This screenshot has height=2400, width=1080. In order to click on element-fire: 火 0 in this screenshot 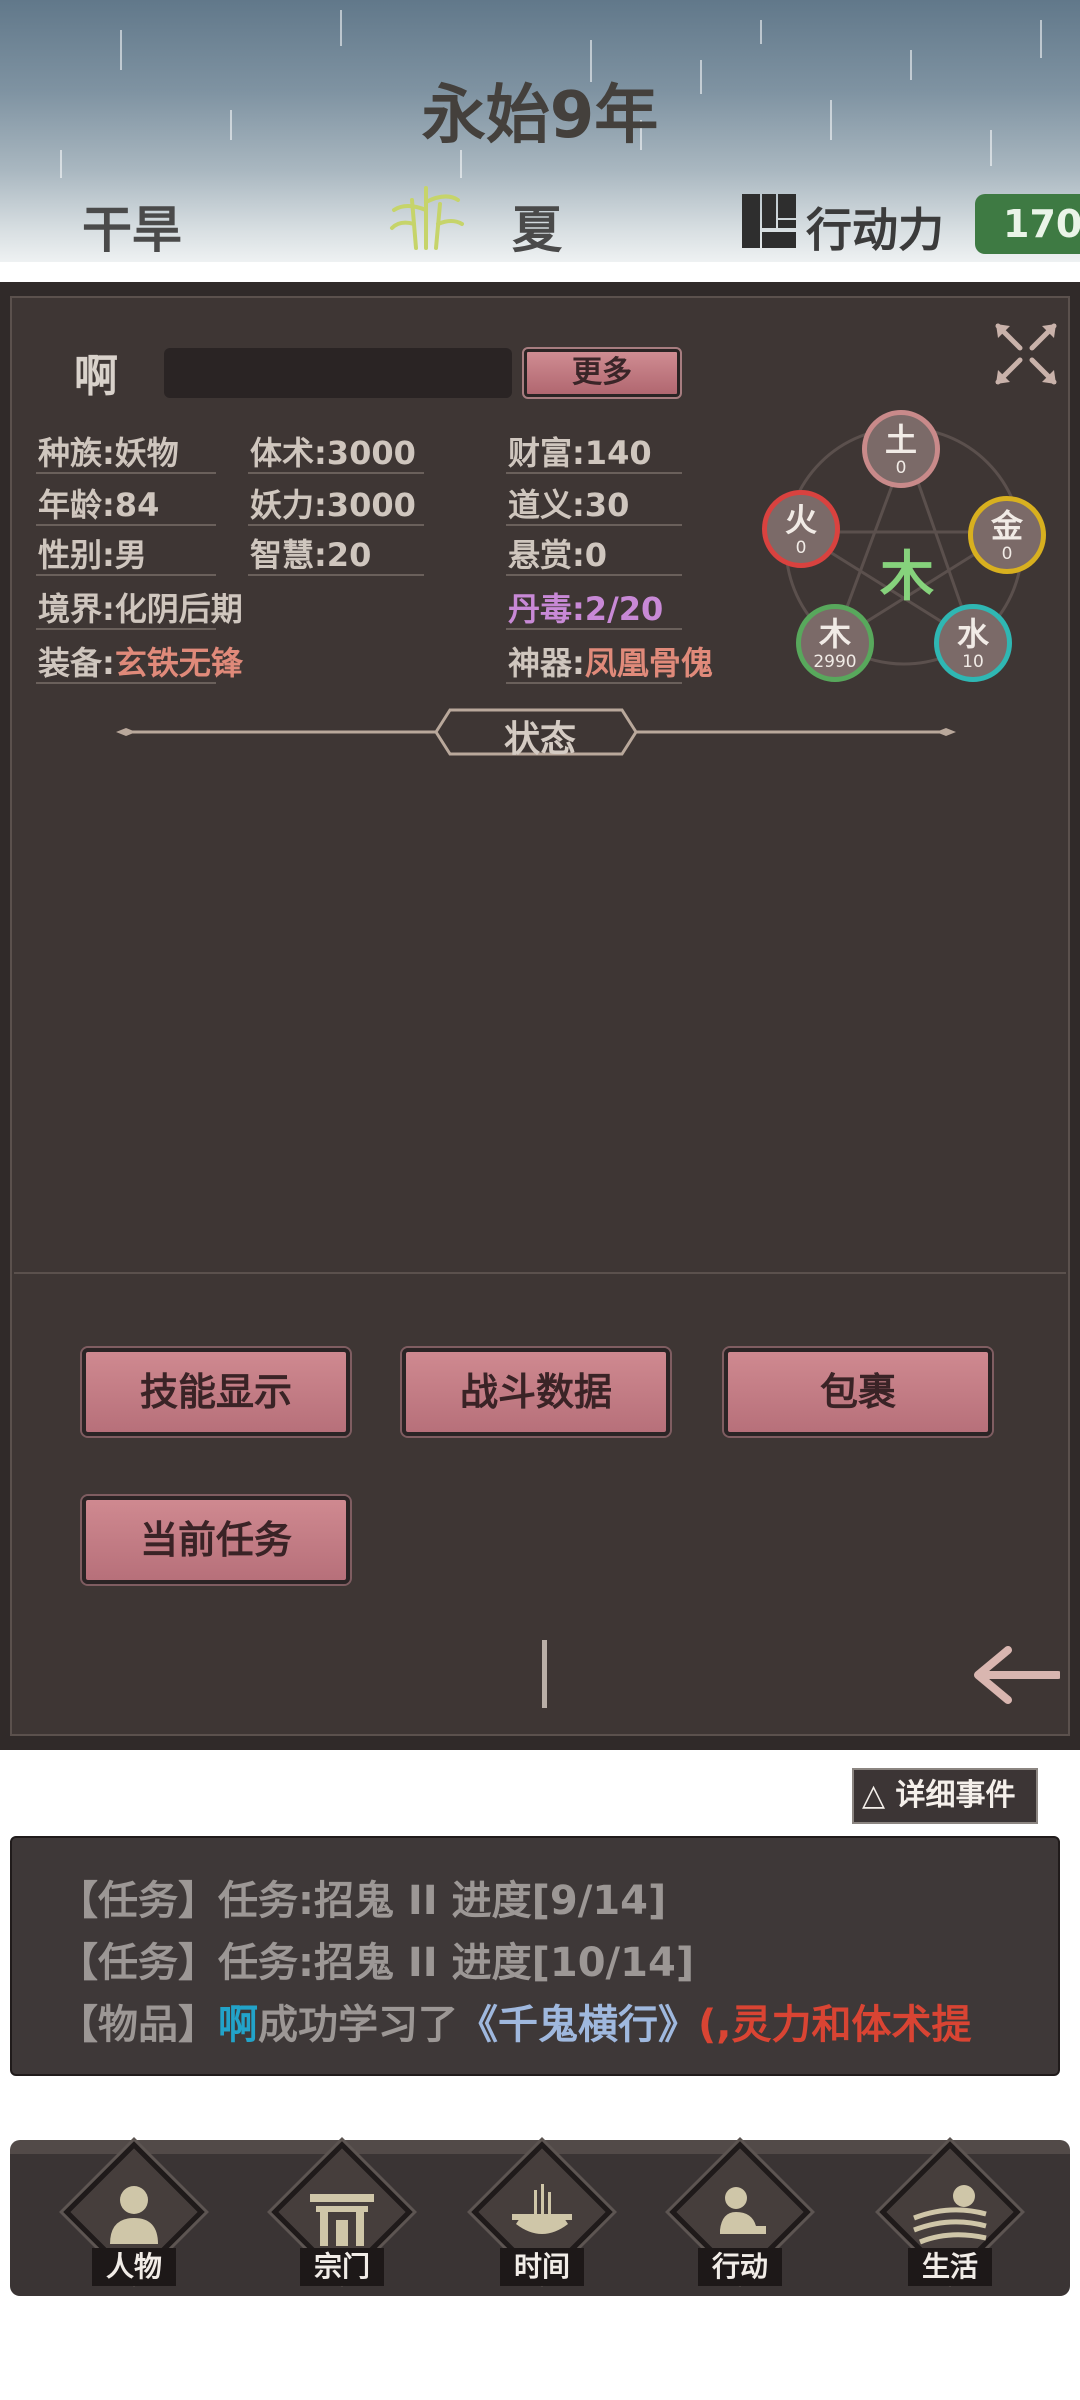, I will do `click(801, 529)`.